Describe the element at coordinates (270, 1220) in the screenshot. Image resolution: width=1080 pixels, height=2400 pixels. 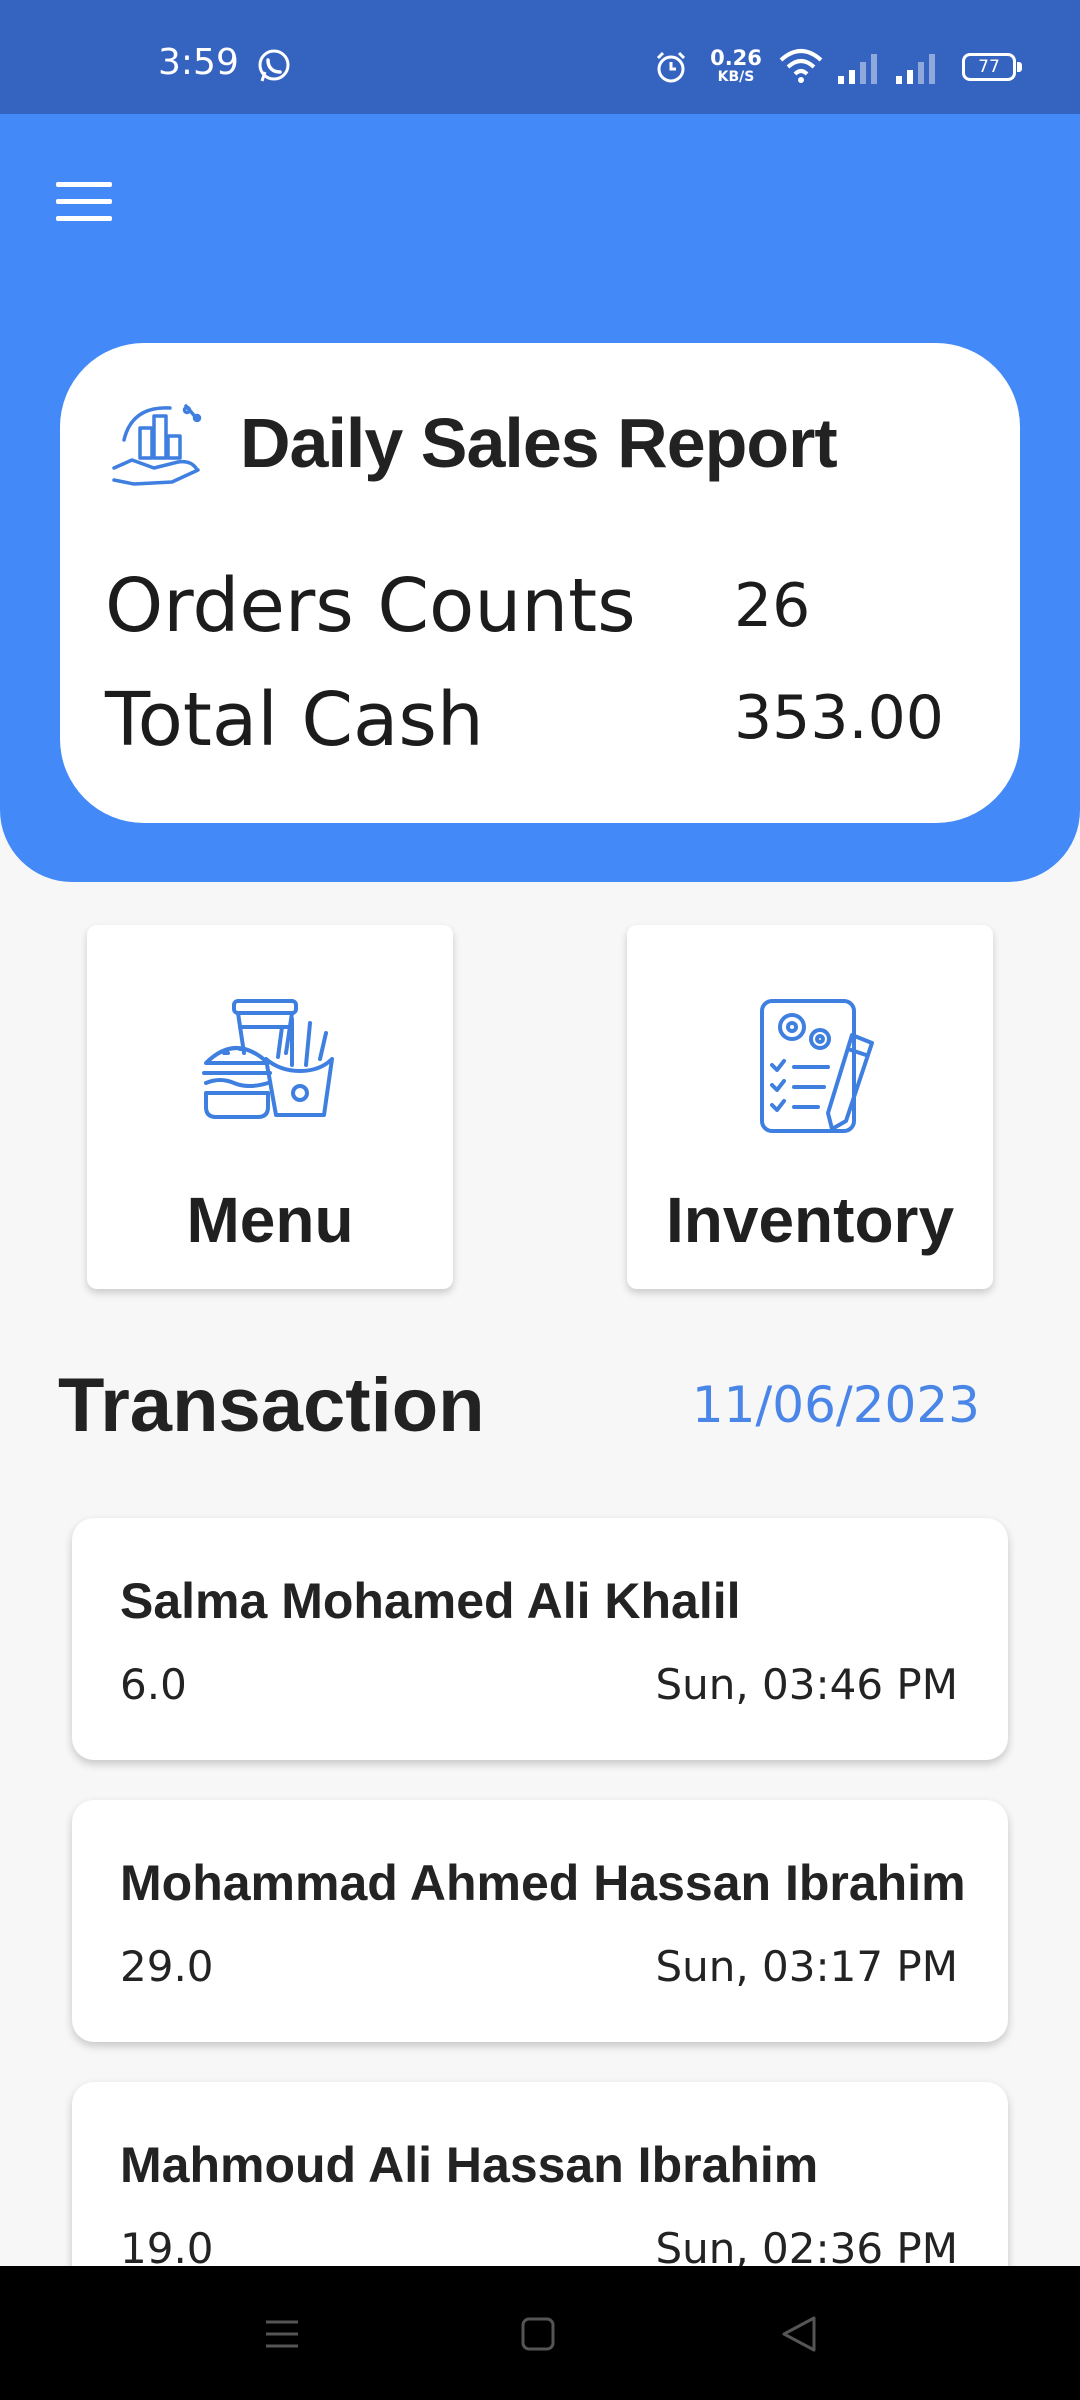
I see `menu-label: Menu` at that location.